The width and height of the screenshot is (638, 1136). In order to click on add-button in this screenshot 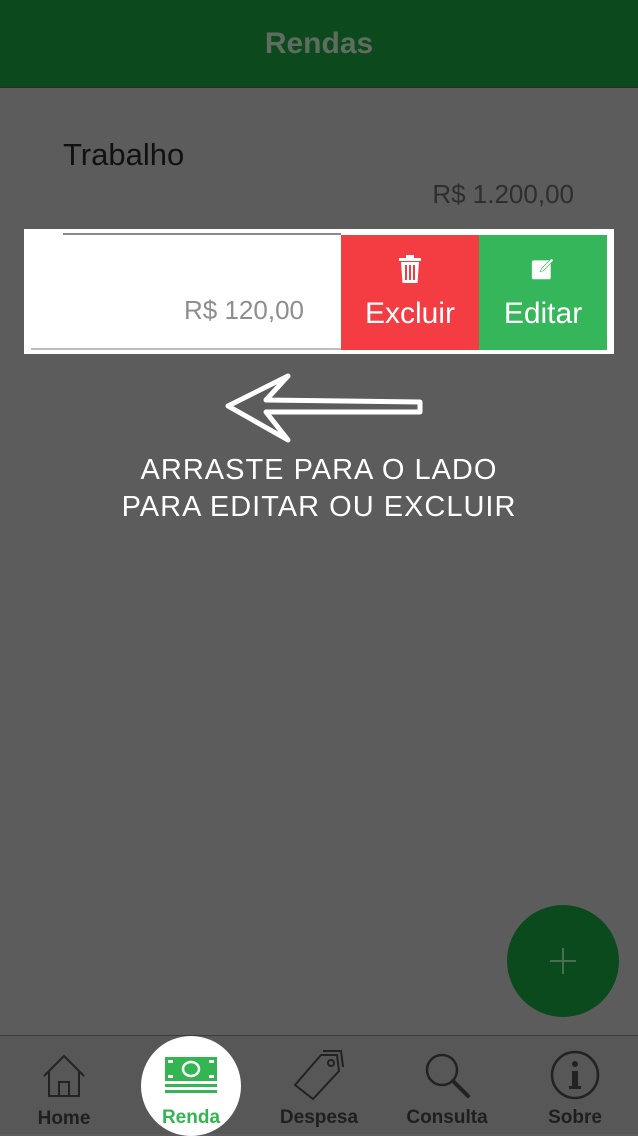, I will do `click(563, 961)`.